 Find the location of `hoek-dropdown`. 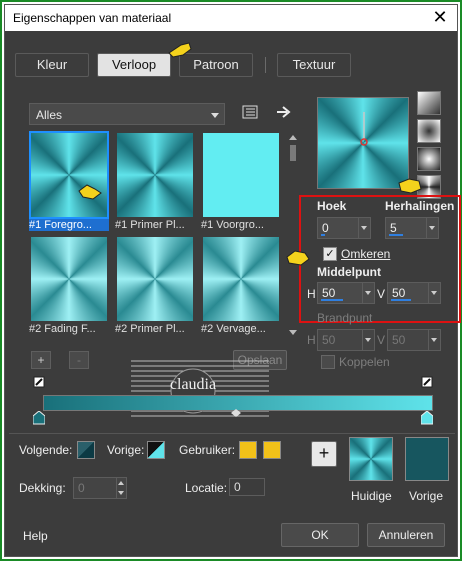

hoek-dropdown is located at coordinates (364, 228).